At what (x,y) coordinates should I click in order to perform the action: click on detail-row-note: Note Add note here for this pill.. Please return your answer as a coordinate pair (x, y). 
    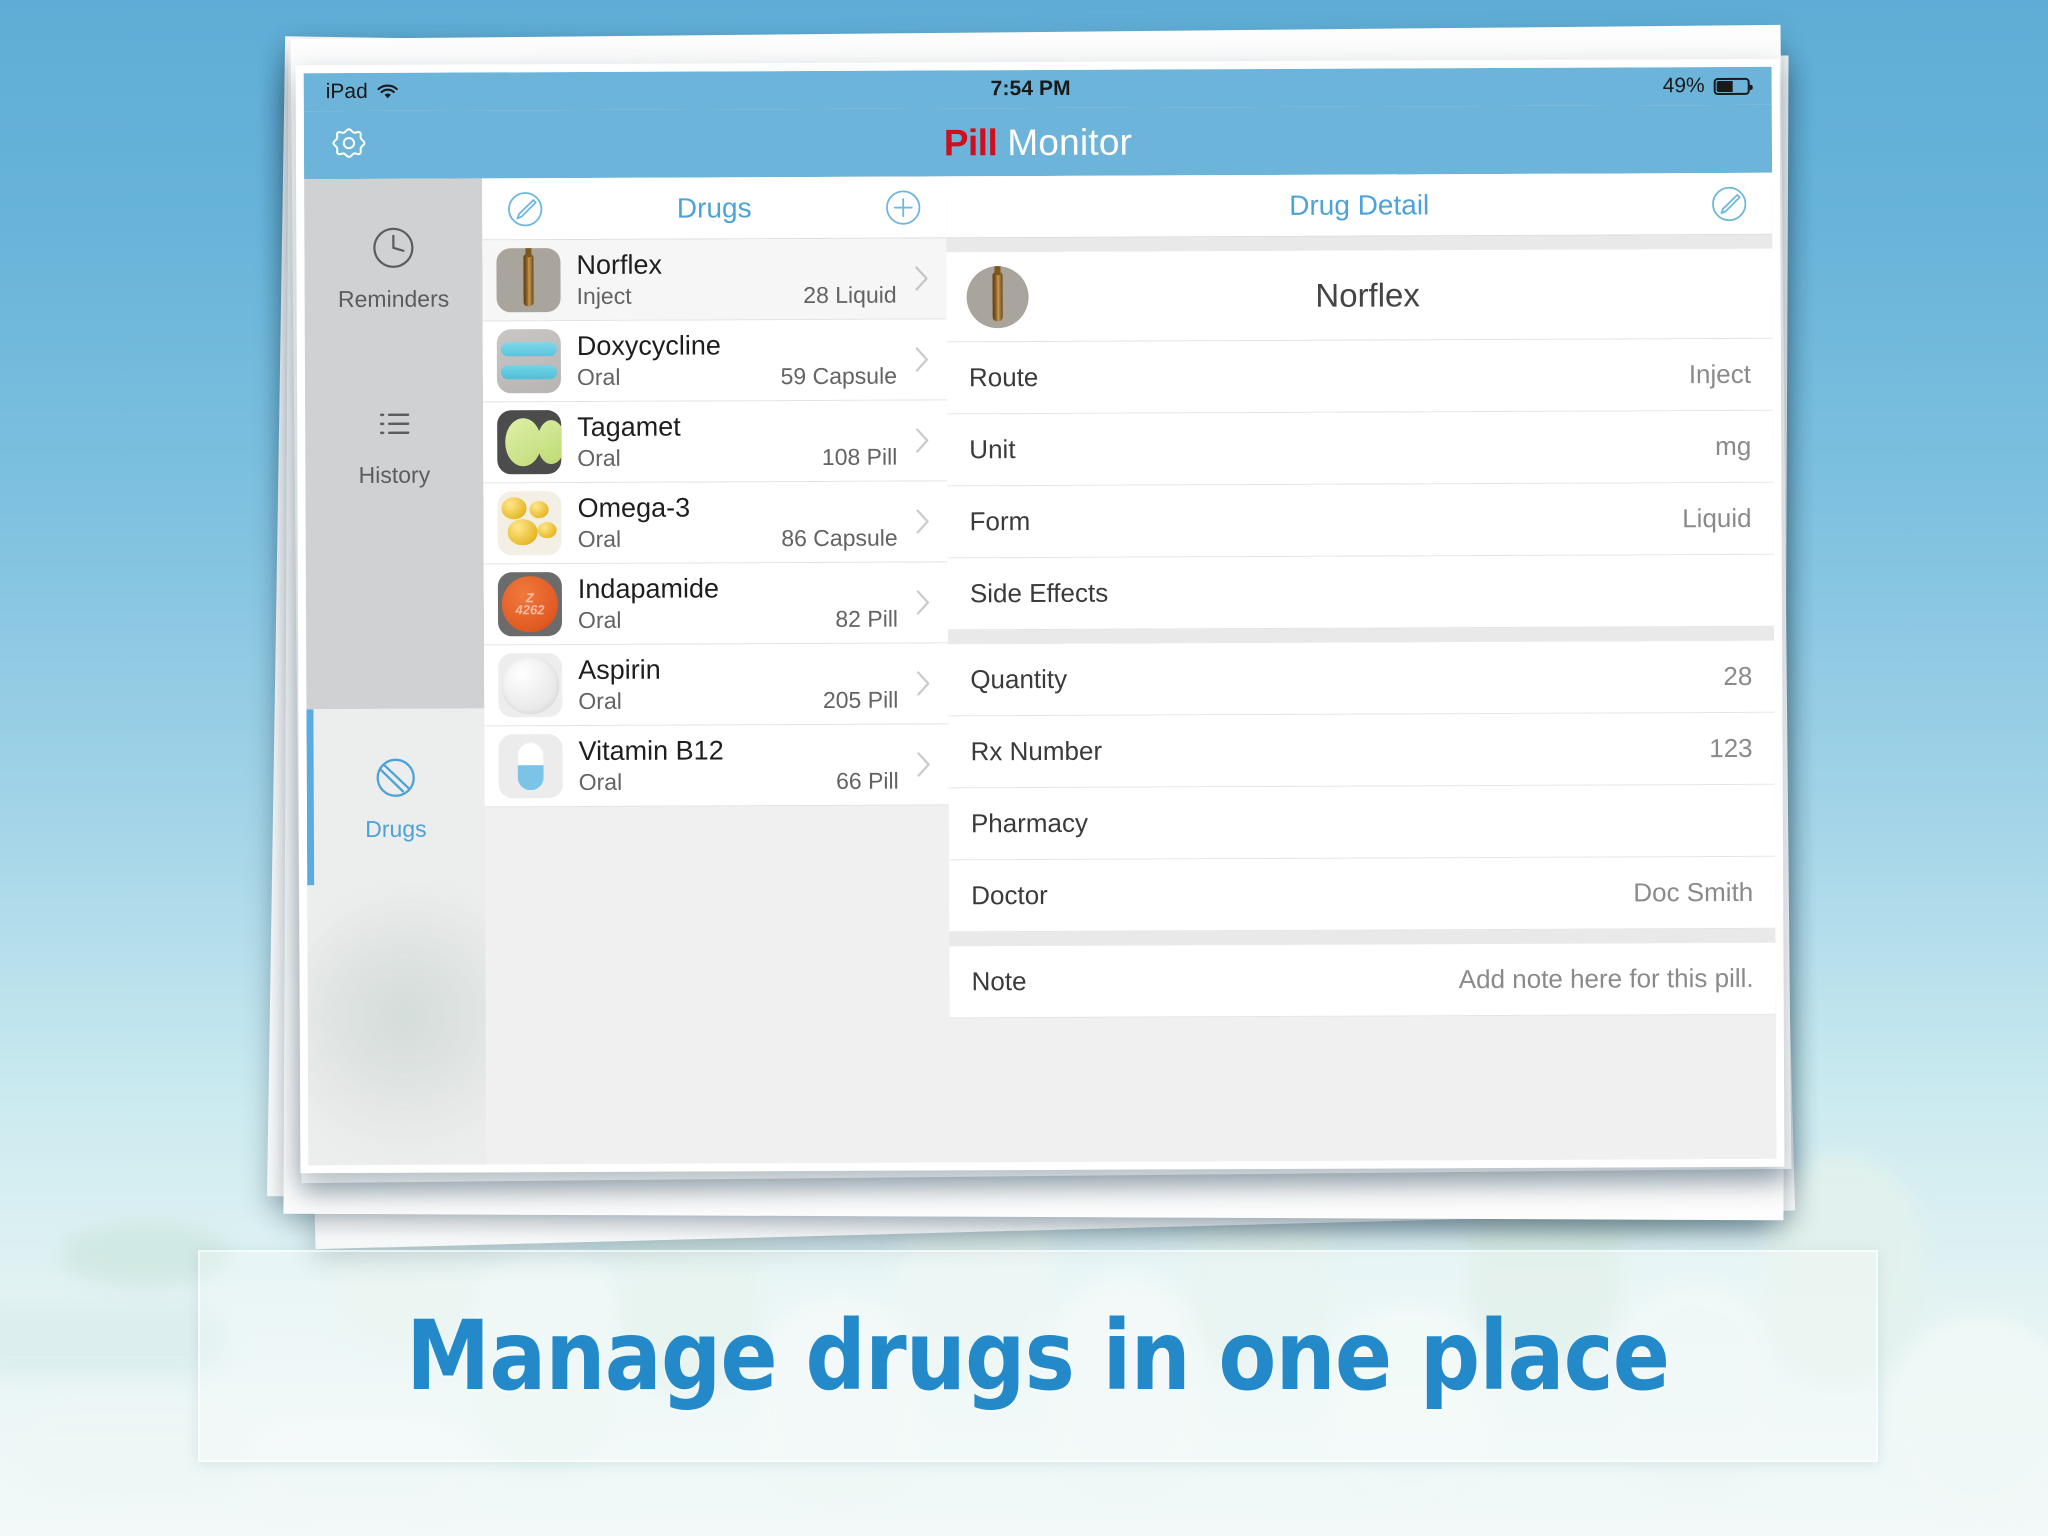
    Looking at the image, I should click on (1362, 980).